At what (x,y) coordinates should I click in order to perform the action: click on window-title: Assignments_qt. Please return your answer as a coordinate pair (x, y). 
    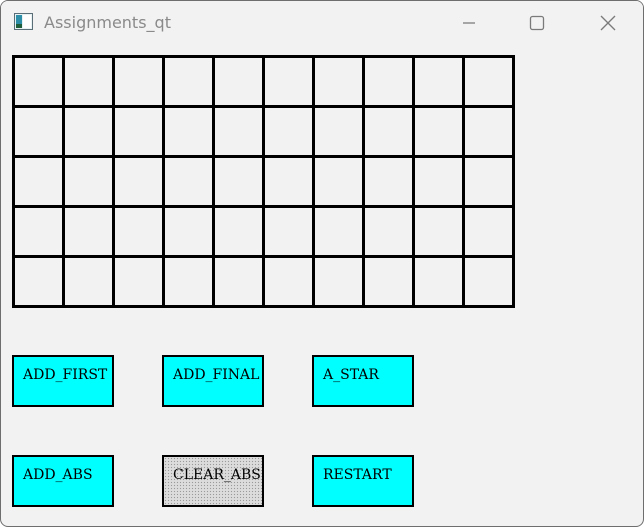
    Looking at the image, I should click on (107, 22).